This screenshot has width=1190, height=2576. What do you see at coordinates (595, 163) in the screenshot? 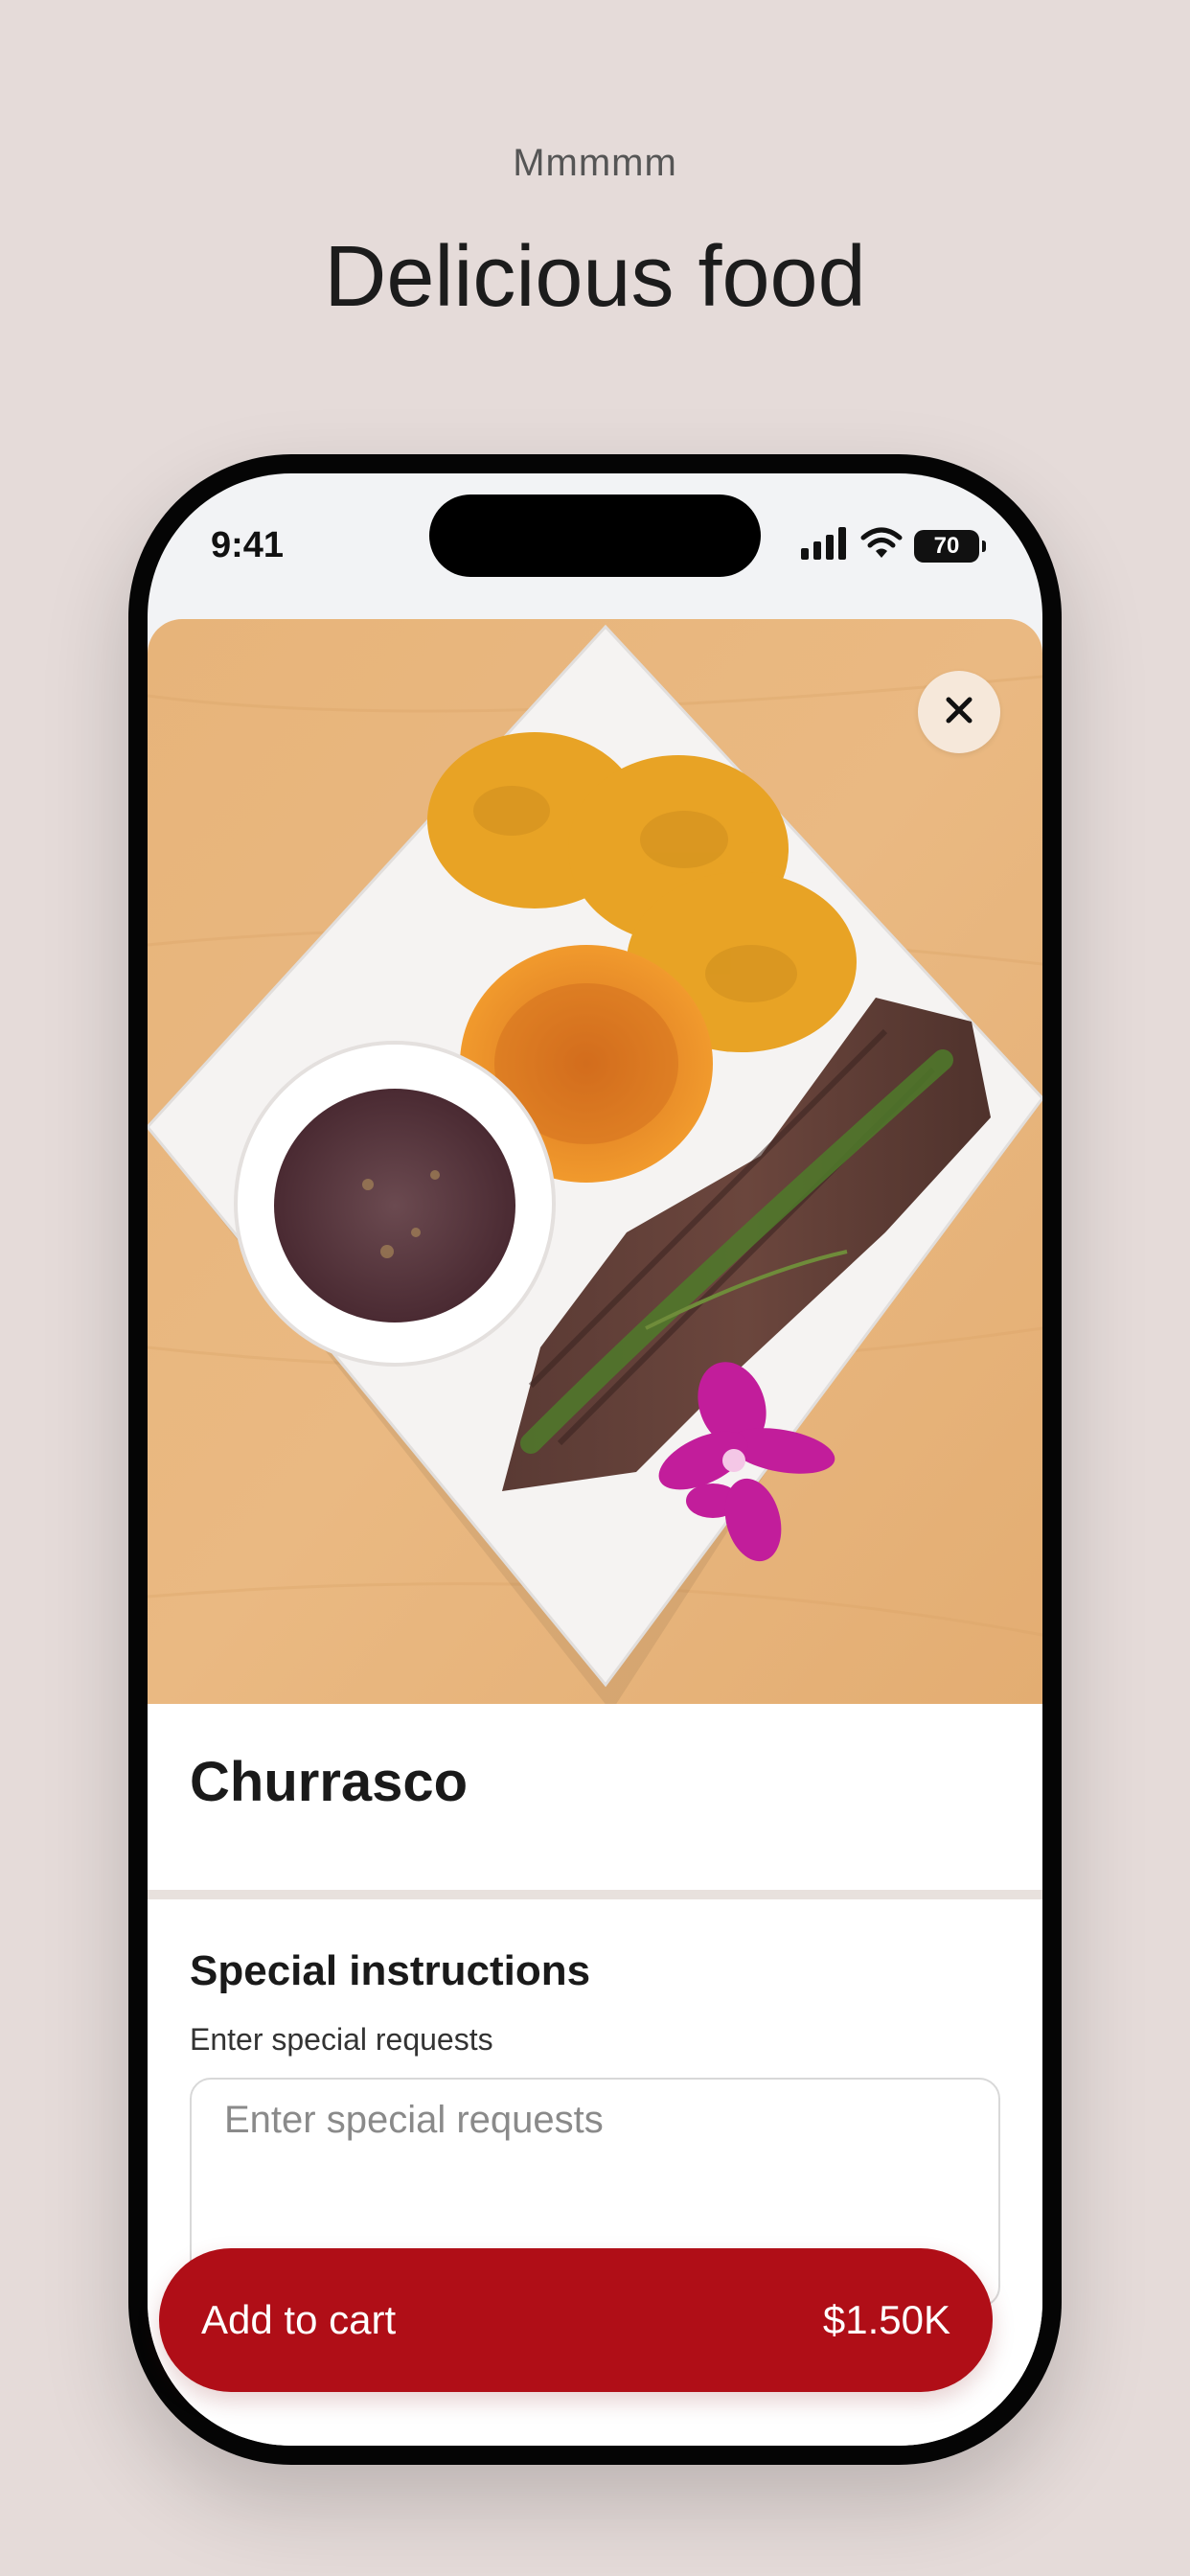
I see `header-eyebrow: Mmmmm` at bounding box center [595, 163].